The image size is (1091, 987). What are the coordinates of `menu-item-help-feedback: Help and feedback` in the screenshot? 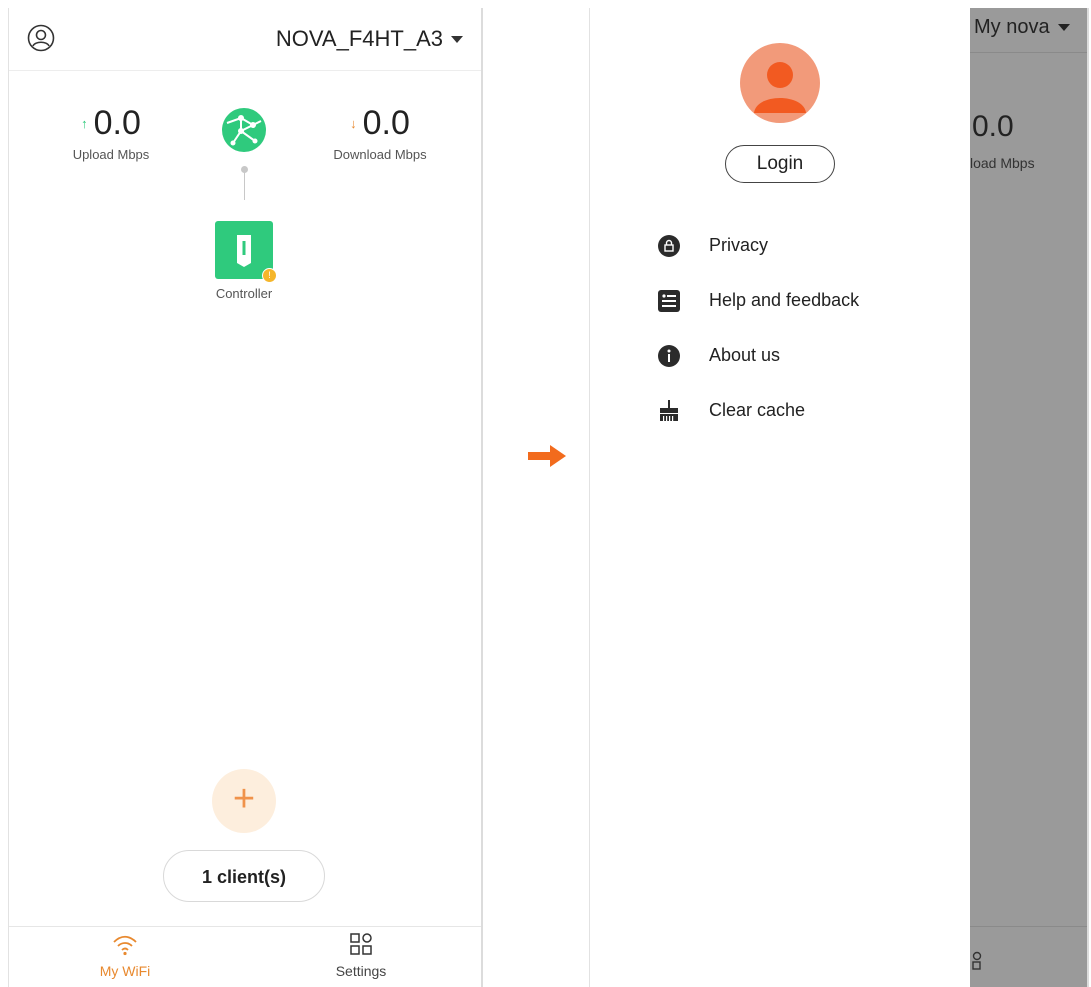 It's located at (758, 300).